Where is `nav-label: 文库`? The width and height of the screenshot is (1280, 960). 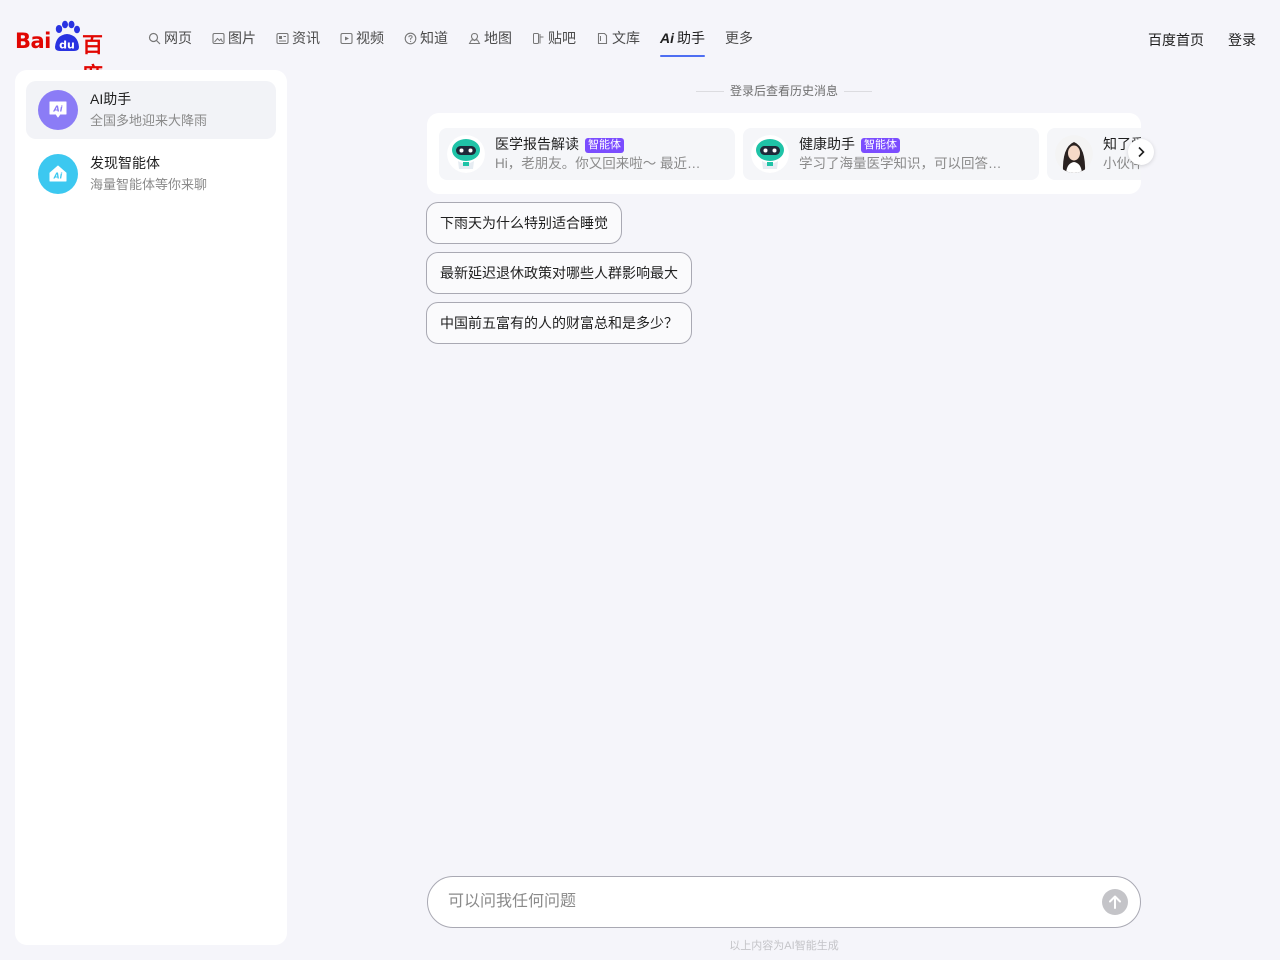
nav-label: 文库 is located at coordinates (626, 38).